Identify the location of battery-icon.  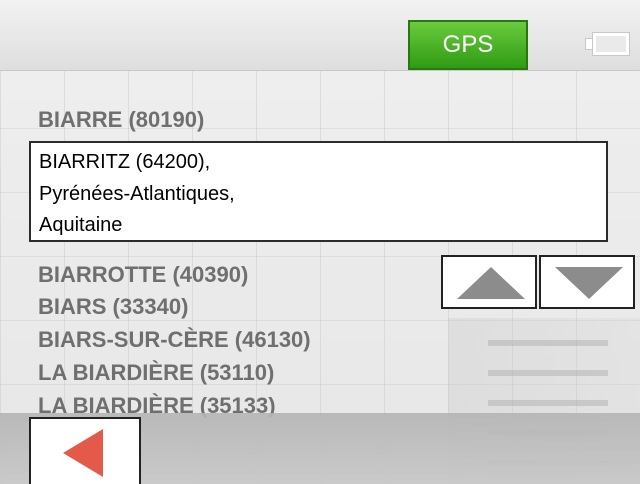
(608, 45).